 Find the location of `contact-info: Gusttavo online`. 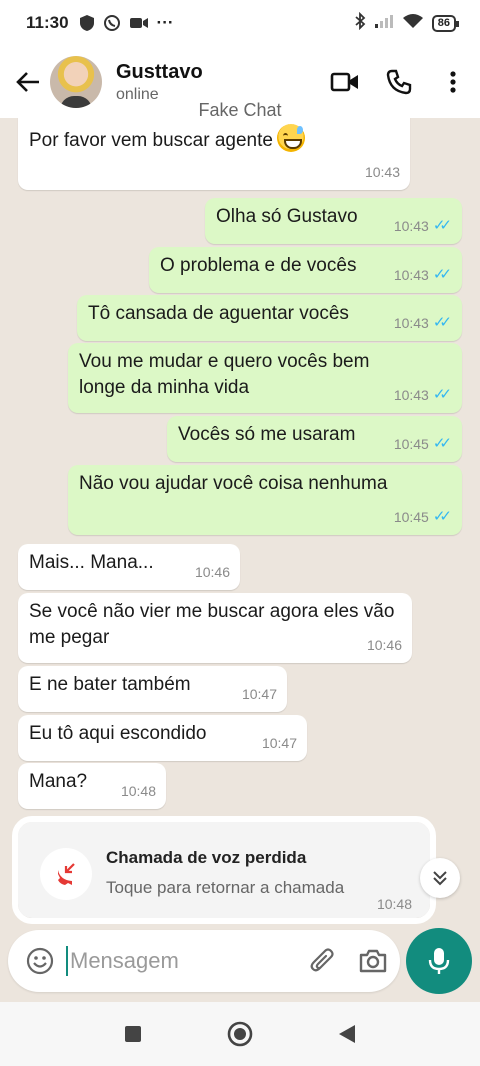

contact-info: Gusttavo online is located at coordinates (159, 82).